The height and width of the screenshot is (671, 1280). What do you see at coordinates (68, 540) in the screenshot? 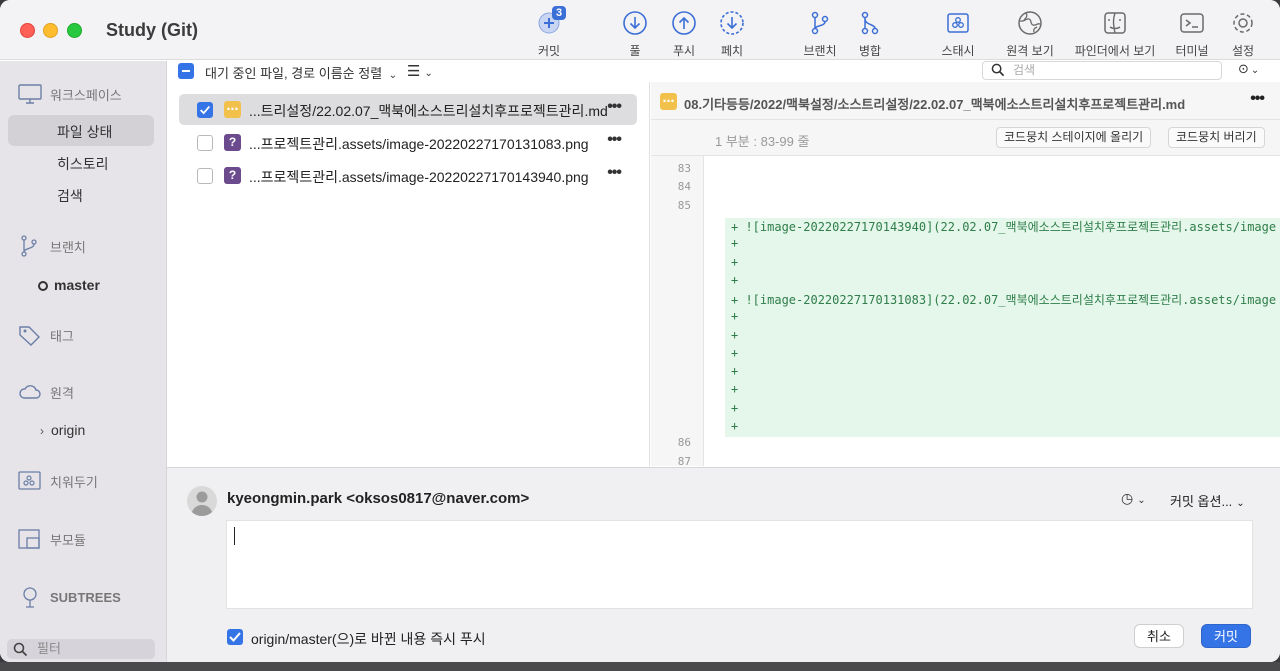
I see `sidebar-section-label: 부모듈` at bounding box center [68, 540].